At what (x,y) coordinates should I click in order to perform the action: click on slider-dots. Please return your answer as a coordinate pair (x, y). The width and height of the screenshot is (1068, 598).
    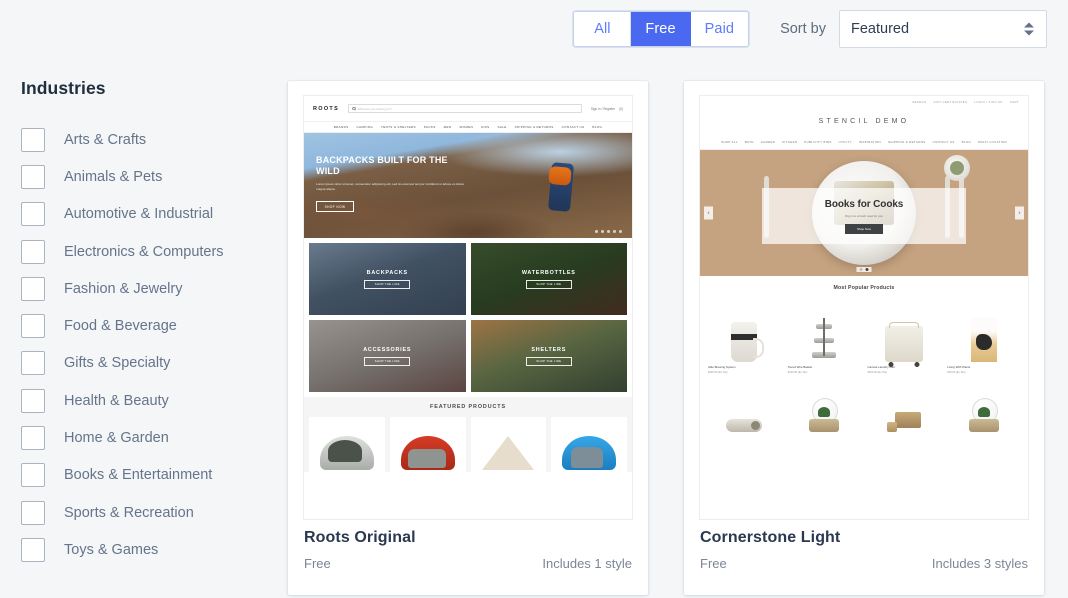
    Looking at the image, I should click on (864, 269).